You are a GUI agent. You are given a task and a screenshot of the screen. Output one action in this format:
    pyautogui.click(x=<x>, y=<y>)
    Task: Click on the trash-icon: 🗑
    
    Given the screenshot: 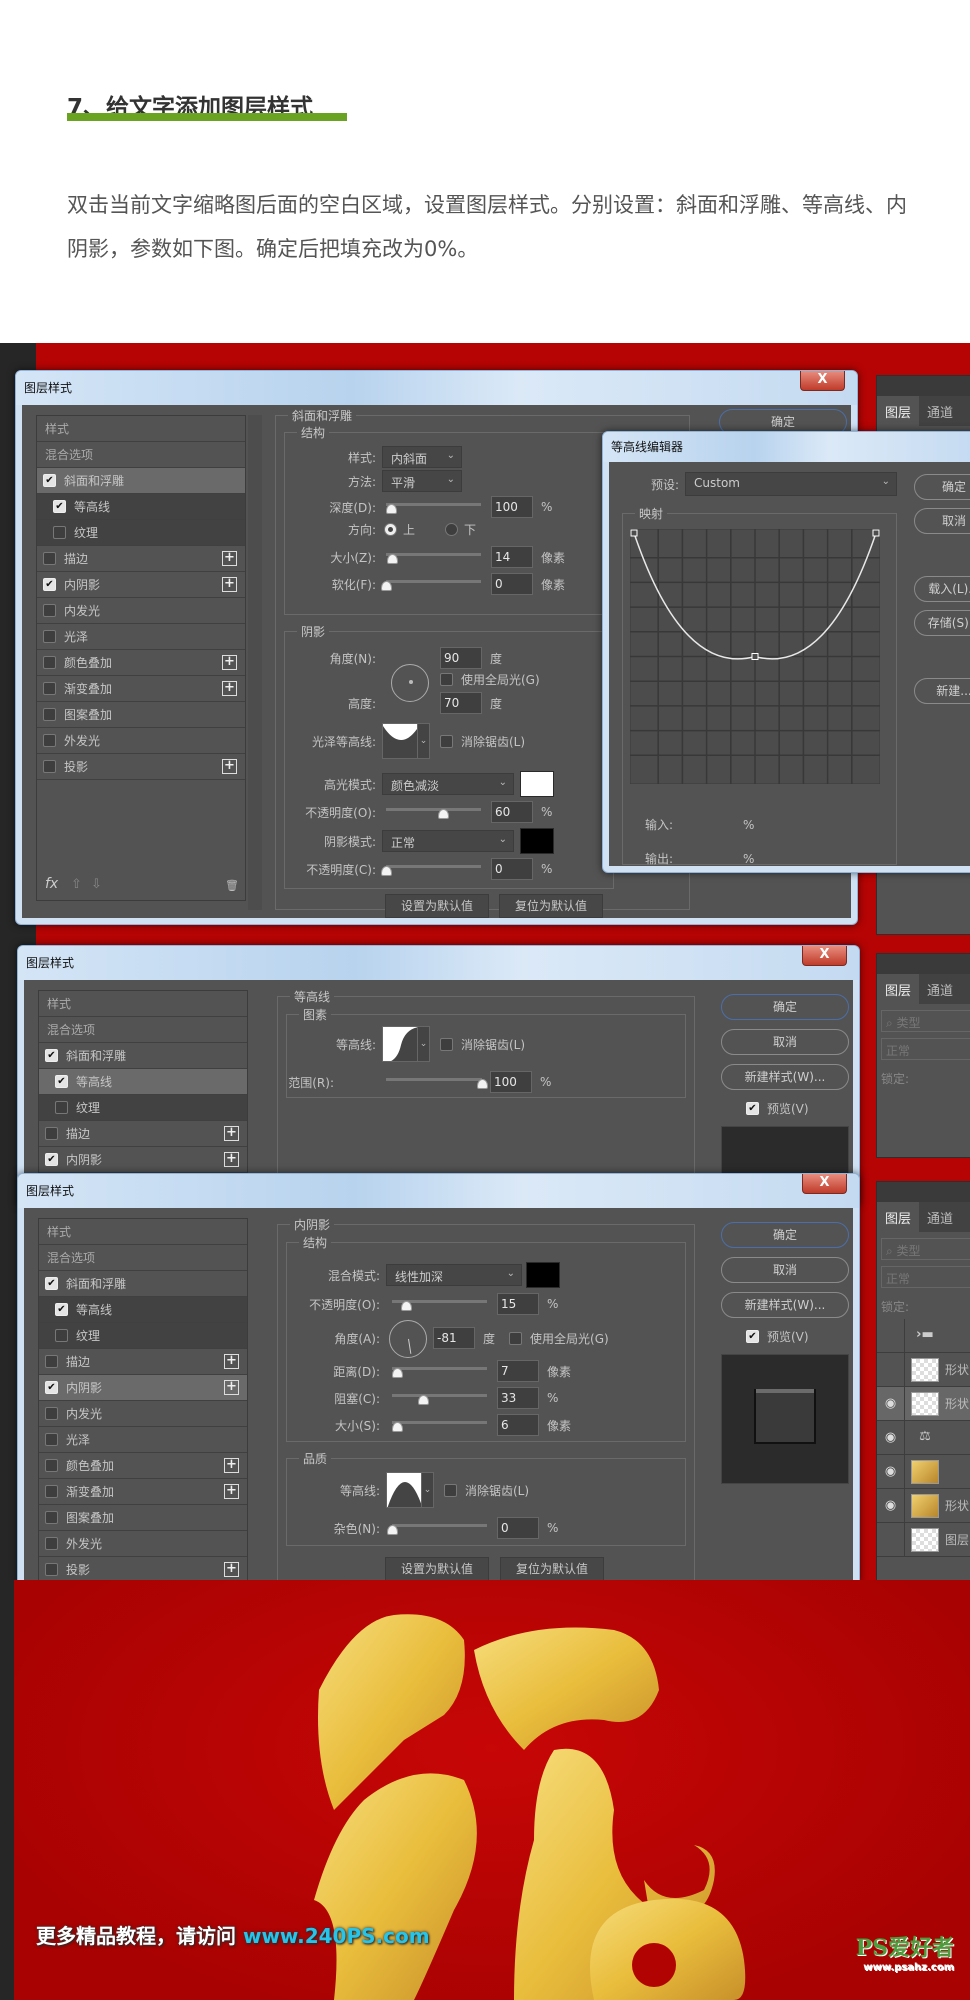 What is the action you would take?
    pyautogui.click(x=232, y=885)
    